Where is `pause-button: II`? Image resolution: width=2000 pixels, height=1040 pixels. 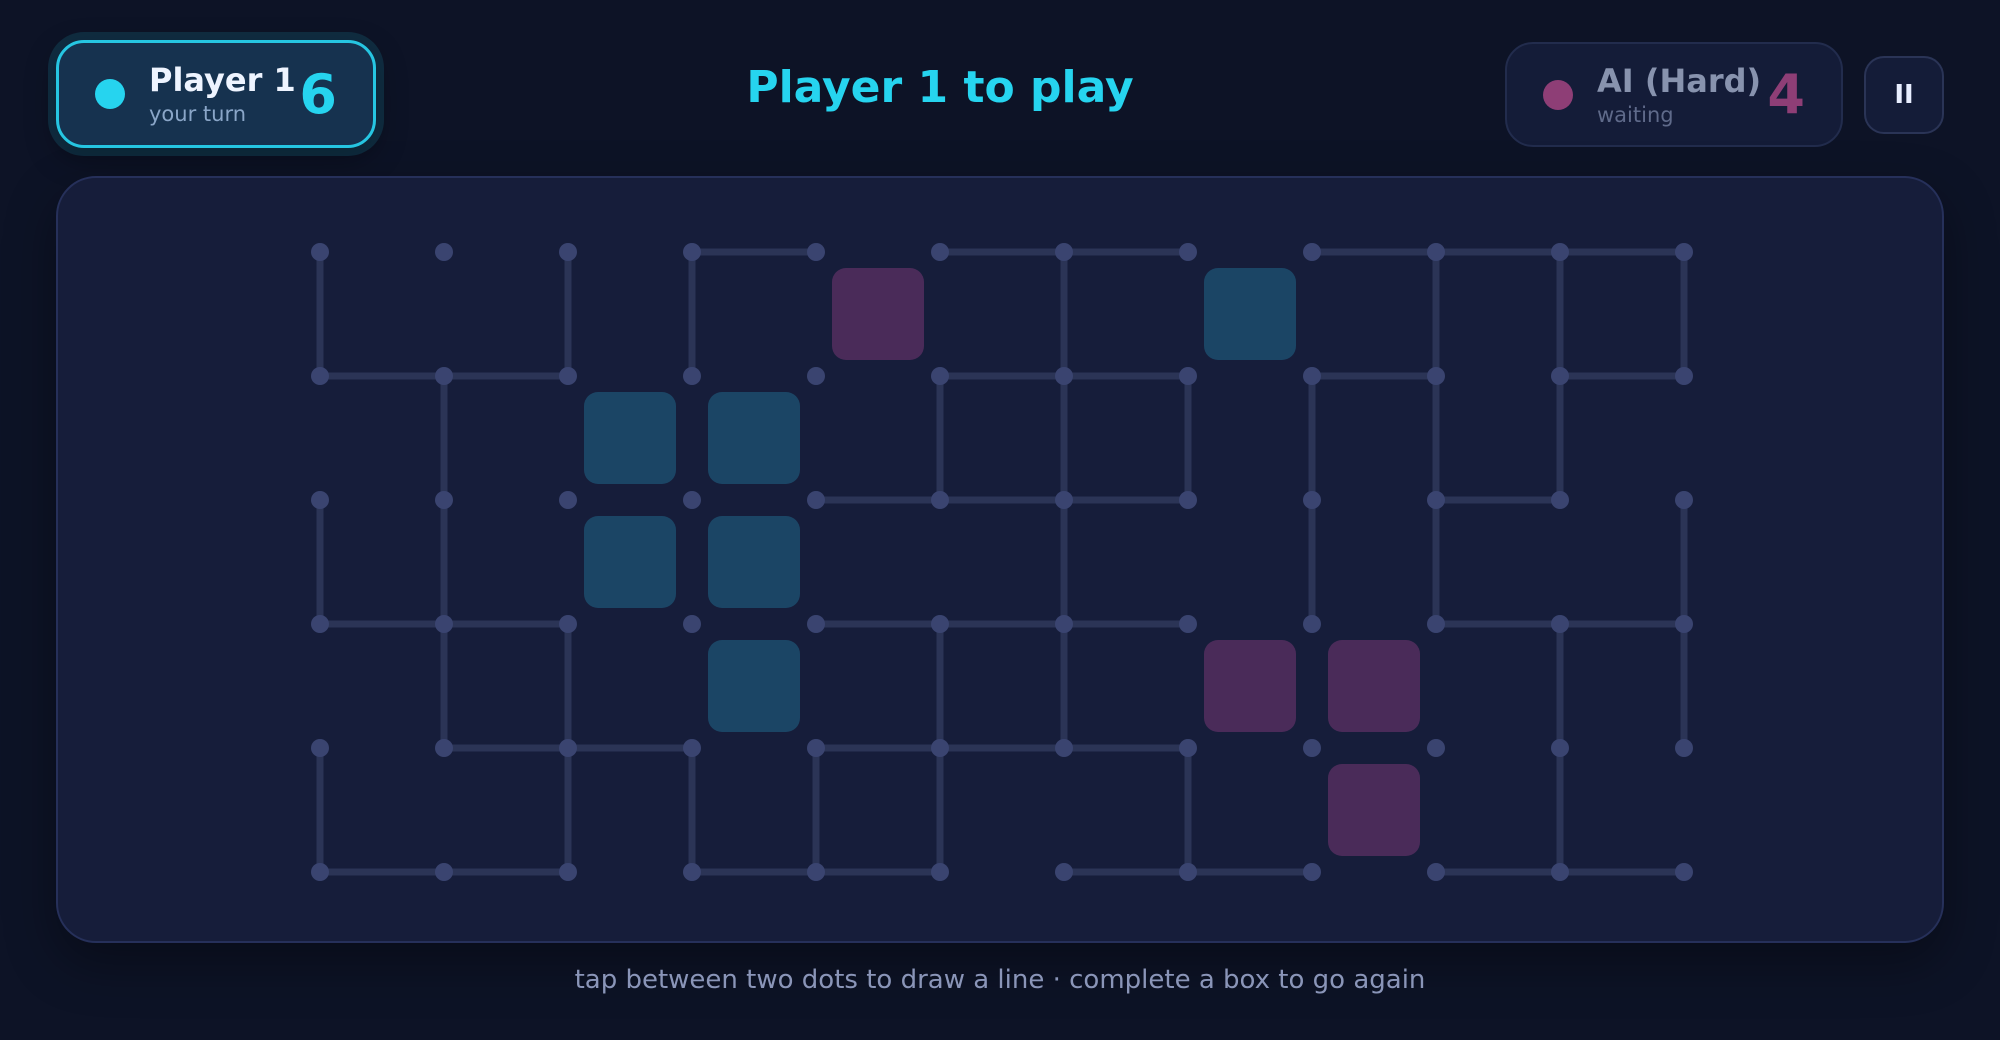 pause-button: II is located at coordinates (1904, 95).